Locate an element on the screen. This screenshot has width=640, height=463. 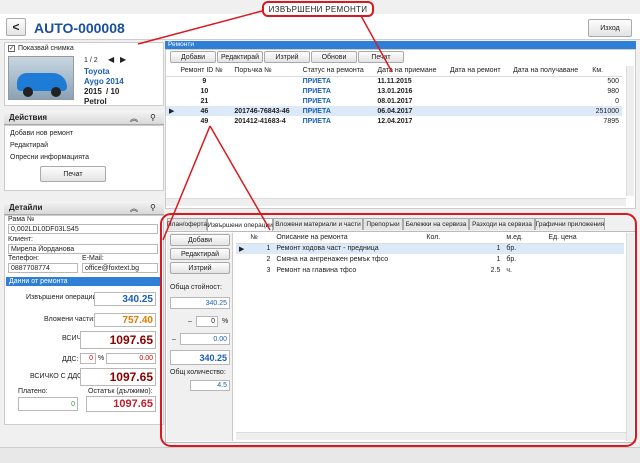
annotation-label: ИЗВЪРШЕНИ РЕМОНТИ is located at coordinates (318, 9).